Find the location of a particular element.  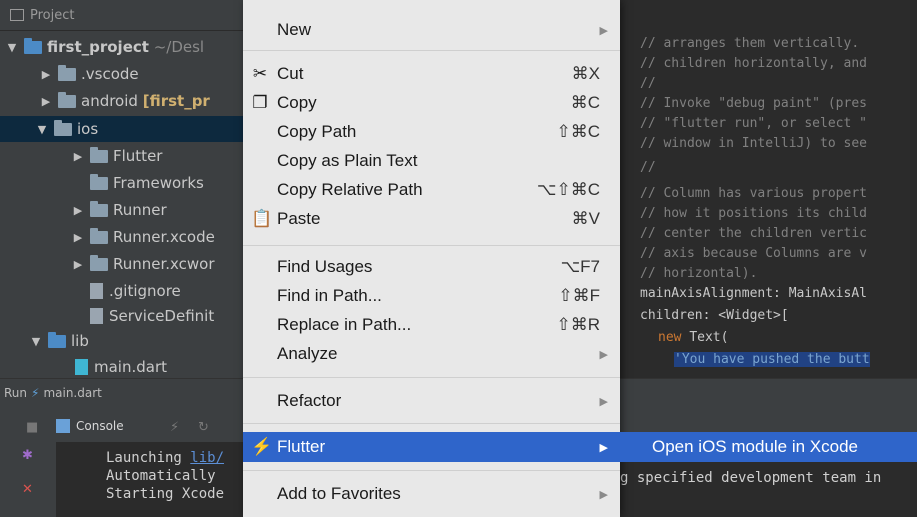

tree-item-flutter: ▶ Flutter is located at coordinates (124, 156).